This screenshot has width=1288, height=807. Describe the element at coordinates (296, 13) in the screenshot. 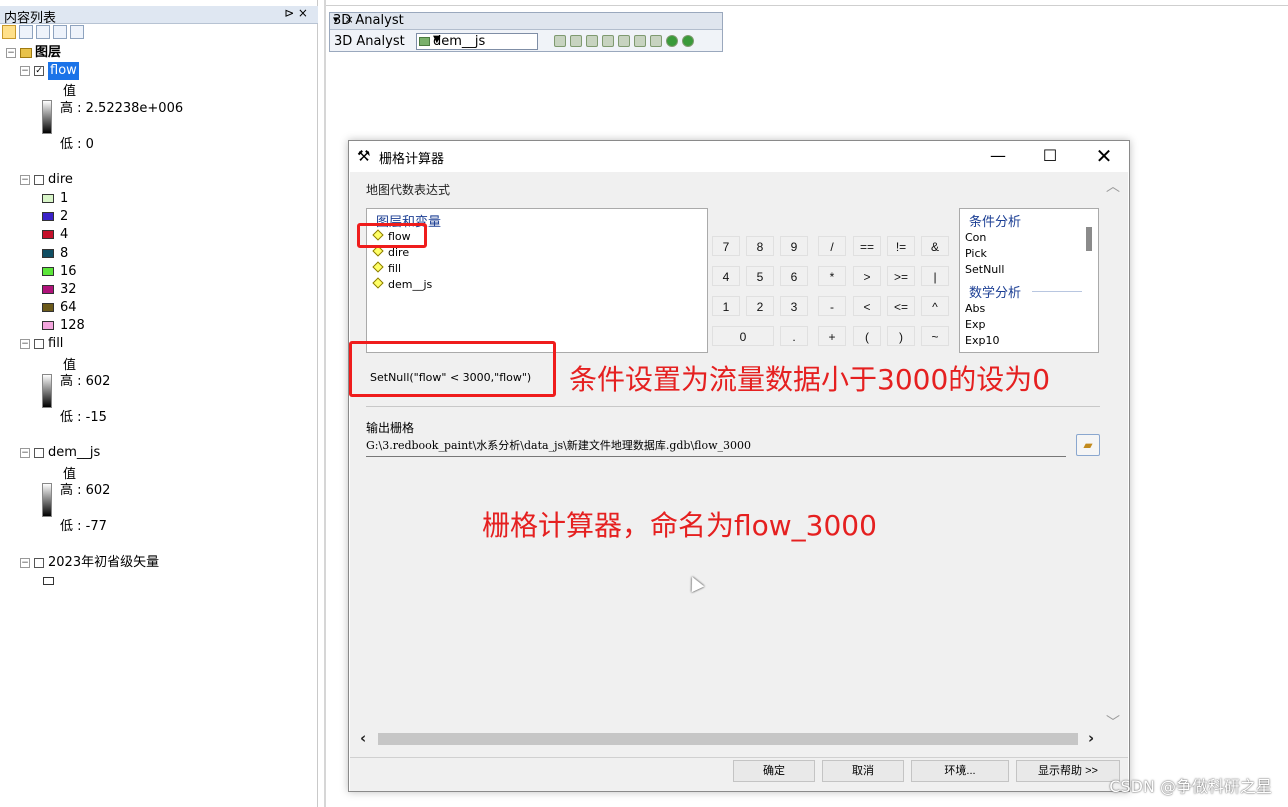

I see `pin-close-controls: ⊳ ×` at that location.